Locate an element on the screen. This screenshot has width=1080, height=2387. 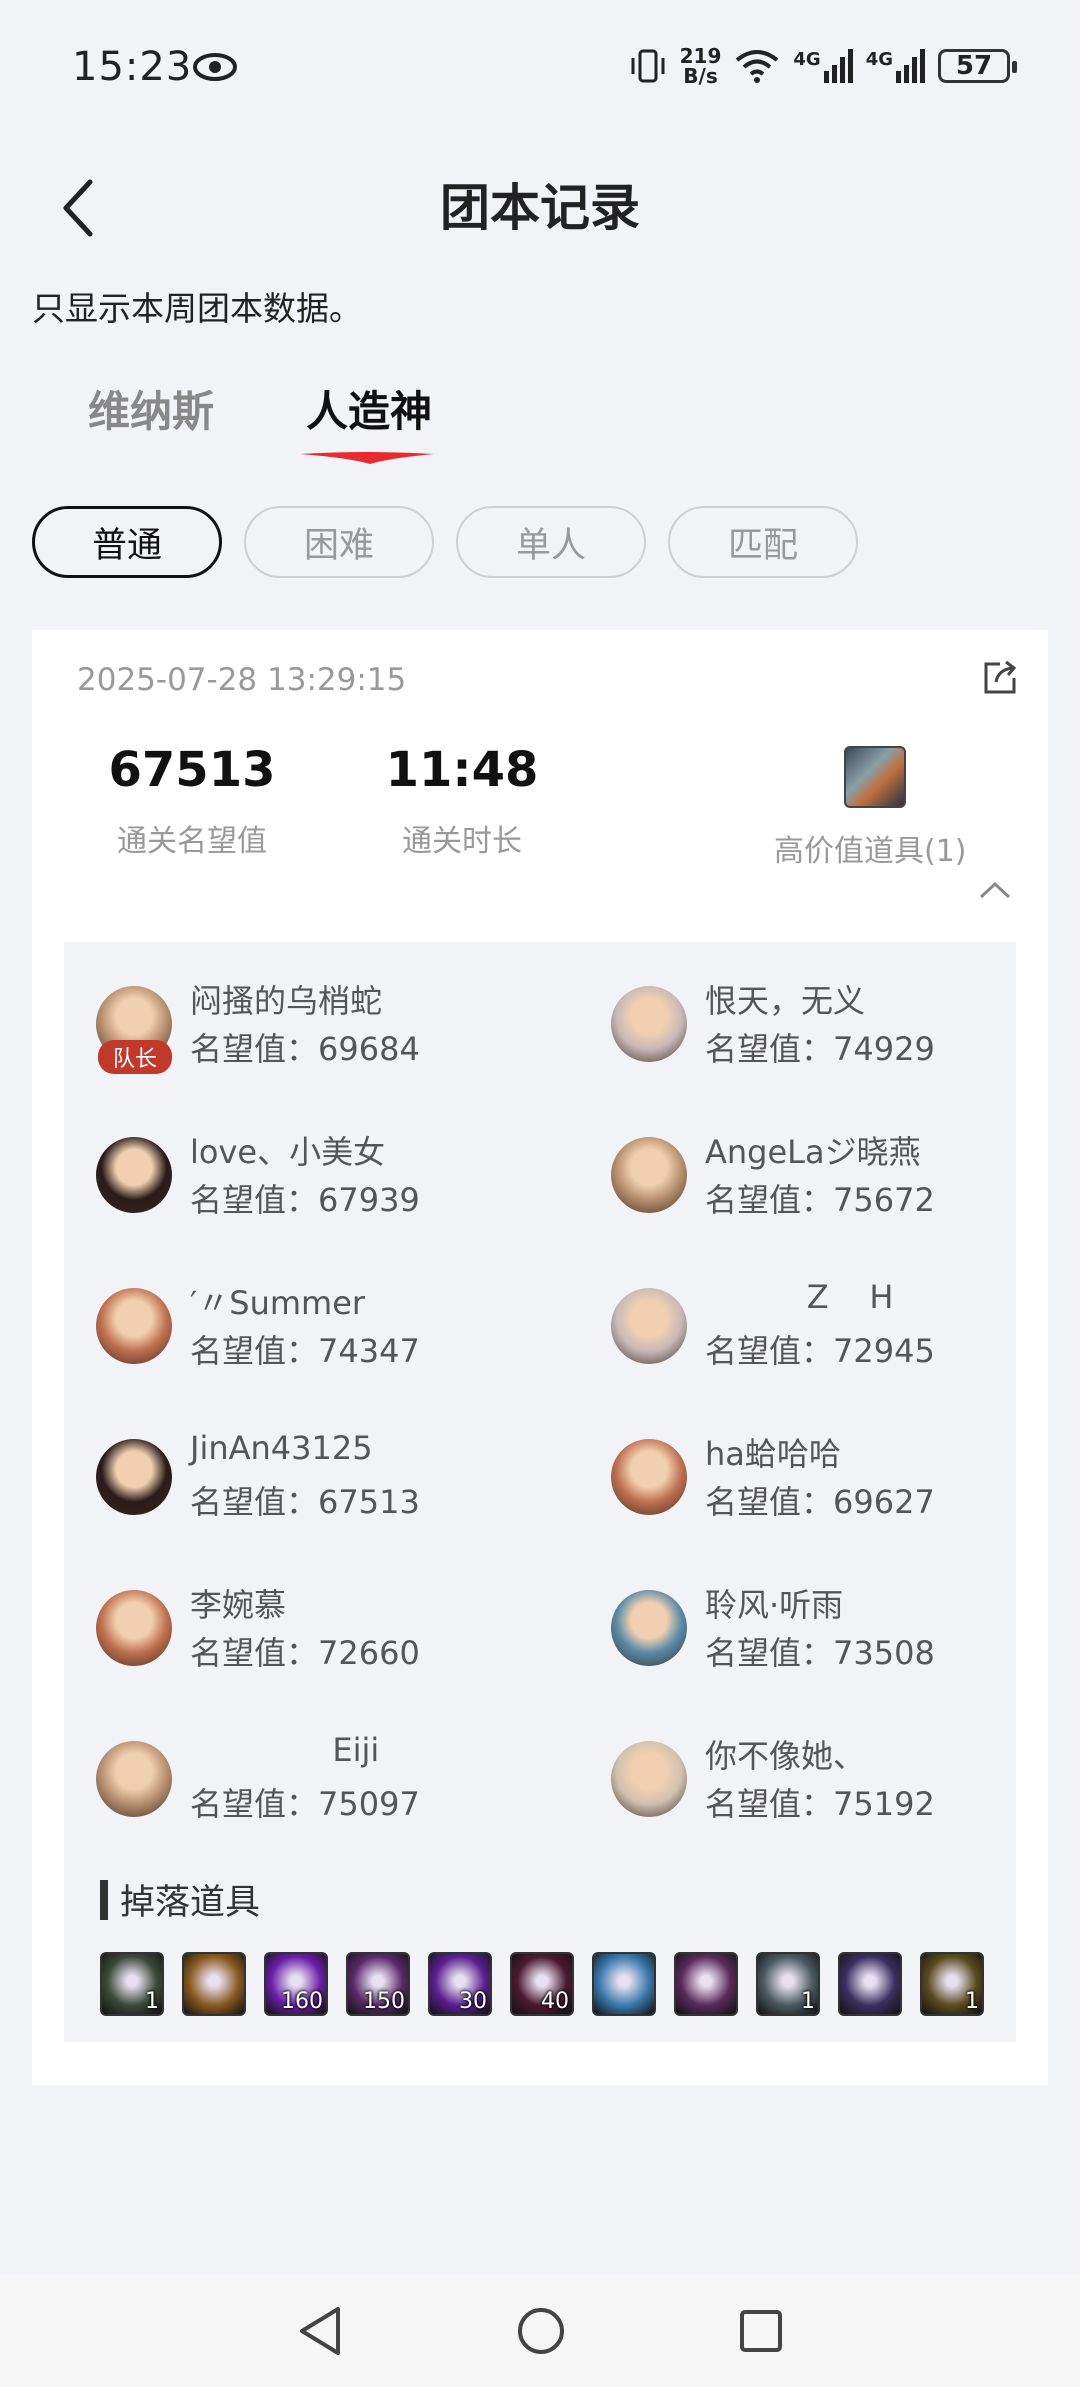
member-score: 名望值：73508 is located at coordinates (820, 1653).